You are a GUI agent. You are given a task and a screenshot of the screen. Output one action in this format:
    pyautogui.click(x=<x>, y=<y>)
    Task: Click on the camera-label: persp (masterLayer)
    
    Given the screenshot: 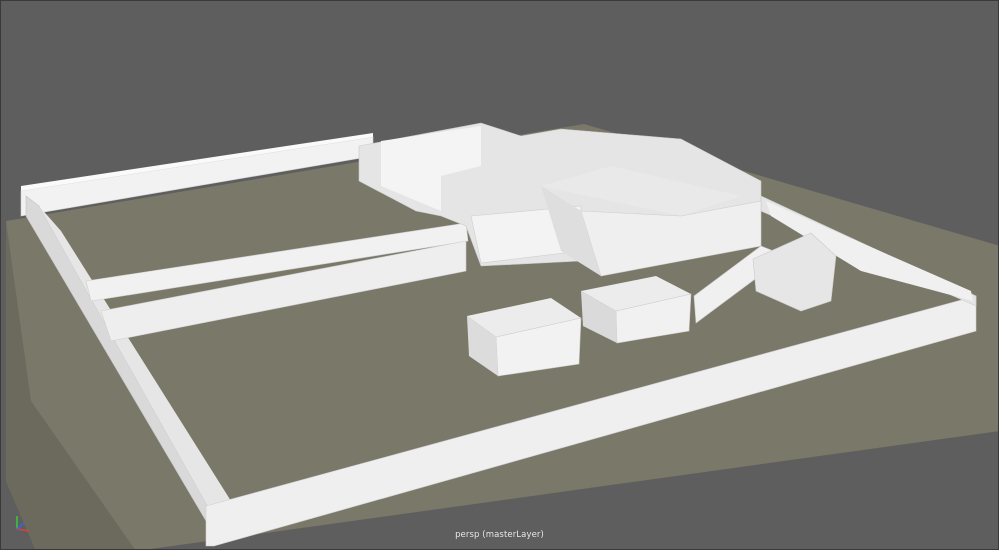 What is the action you would take?
    pyautogui.click(x=499, y=535)
    